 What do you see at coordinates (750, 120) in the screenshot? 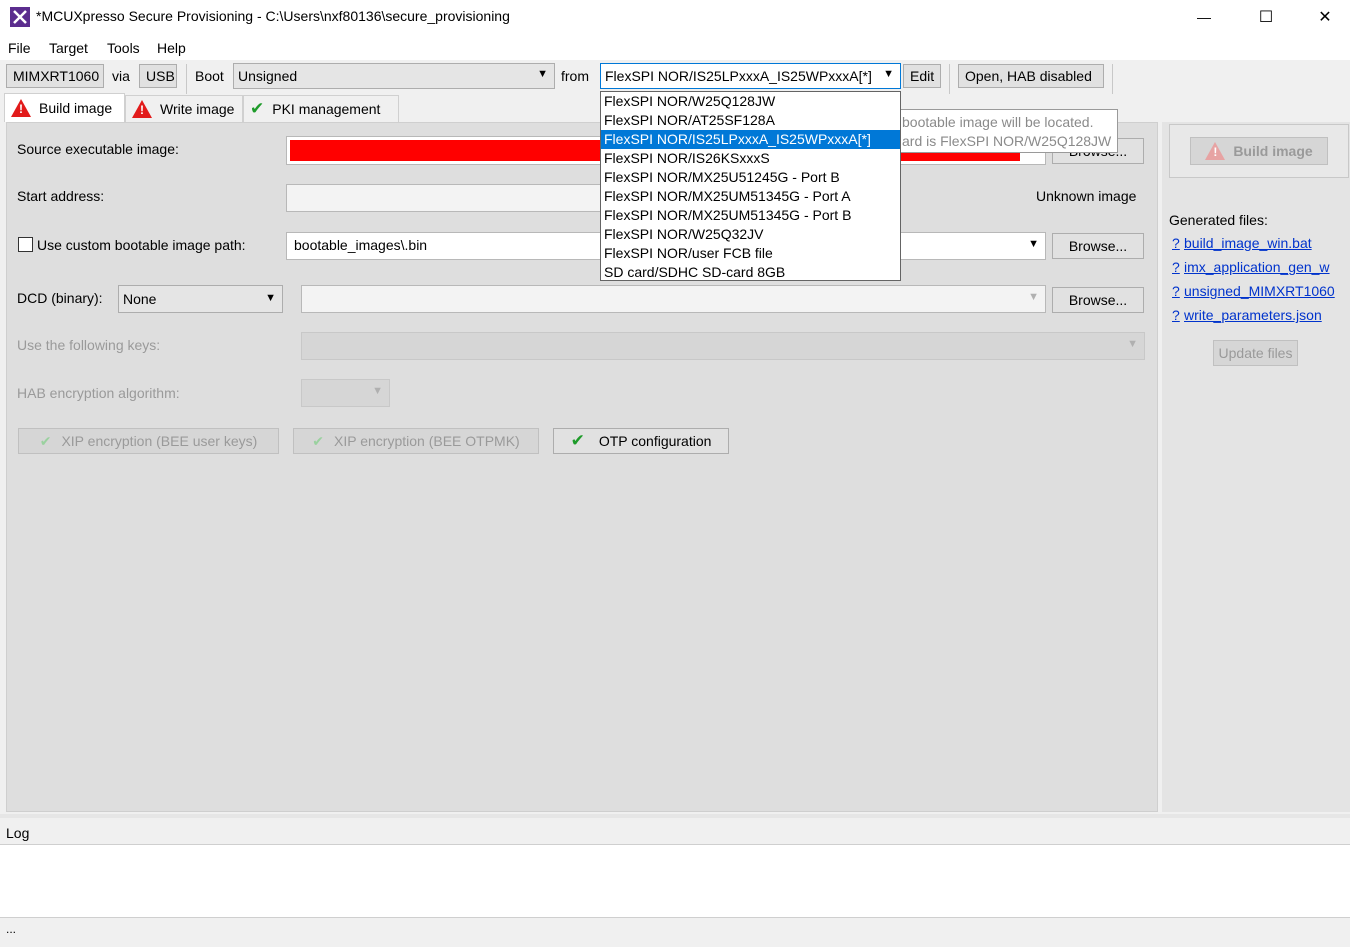
I see `dropdown-option: FlexSPI NOR/AT25SF128A` at bounding box center [750, 120].